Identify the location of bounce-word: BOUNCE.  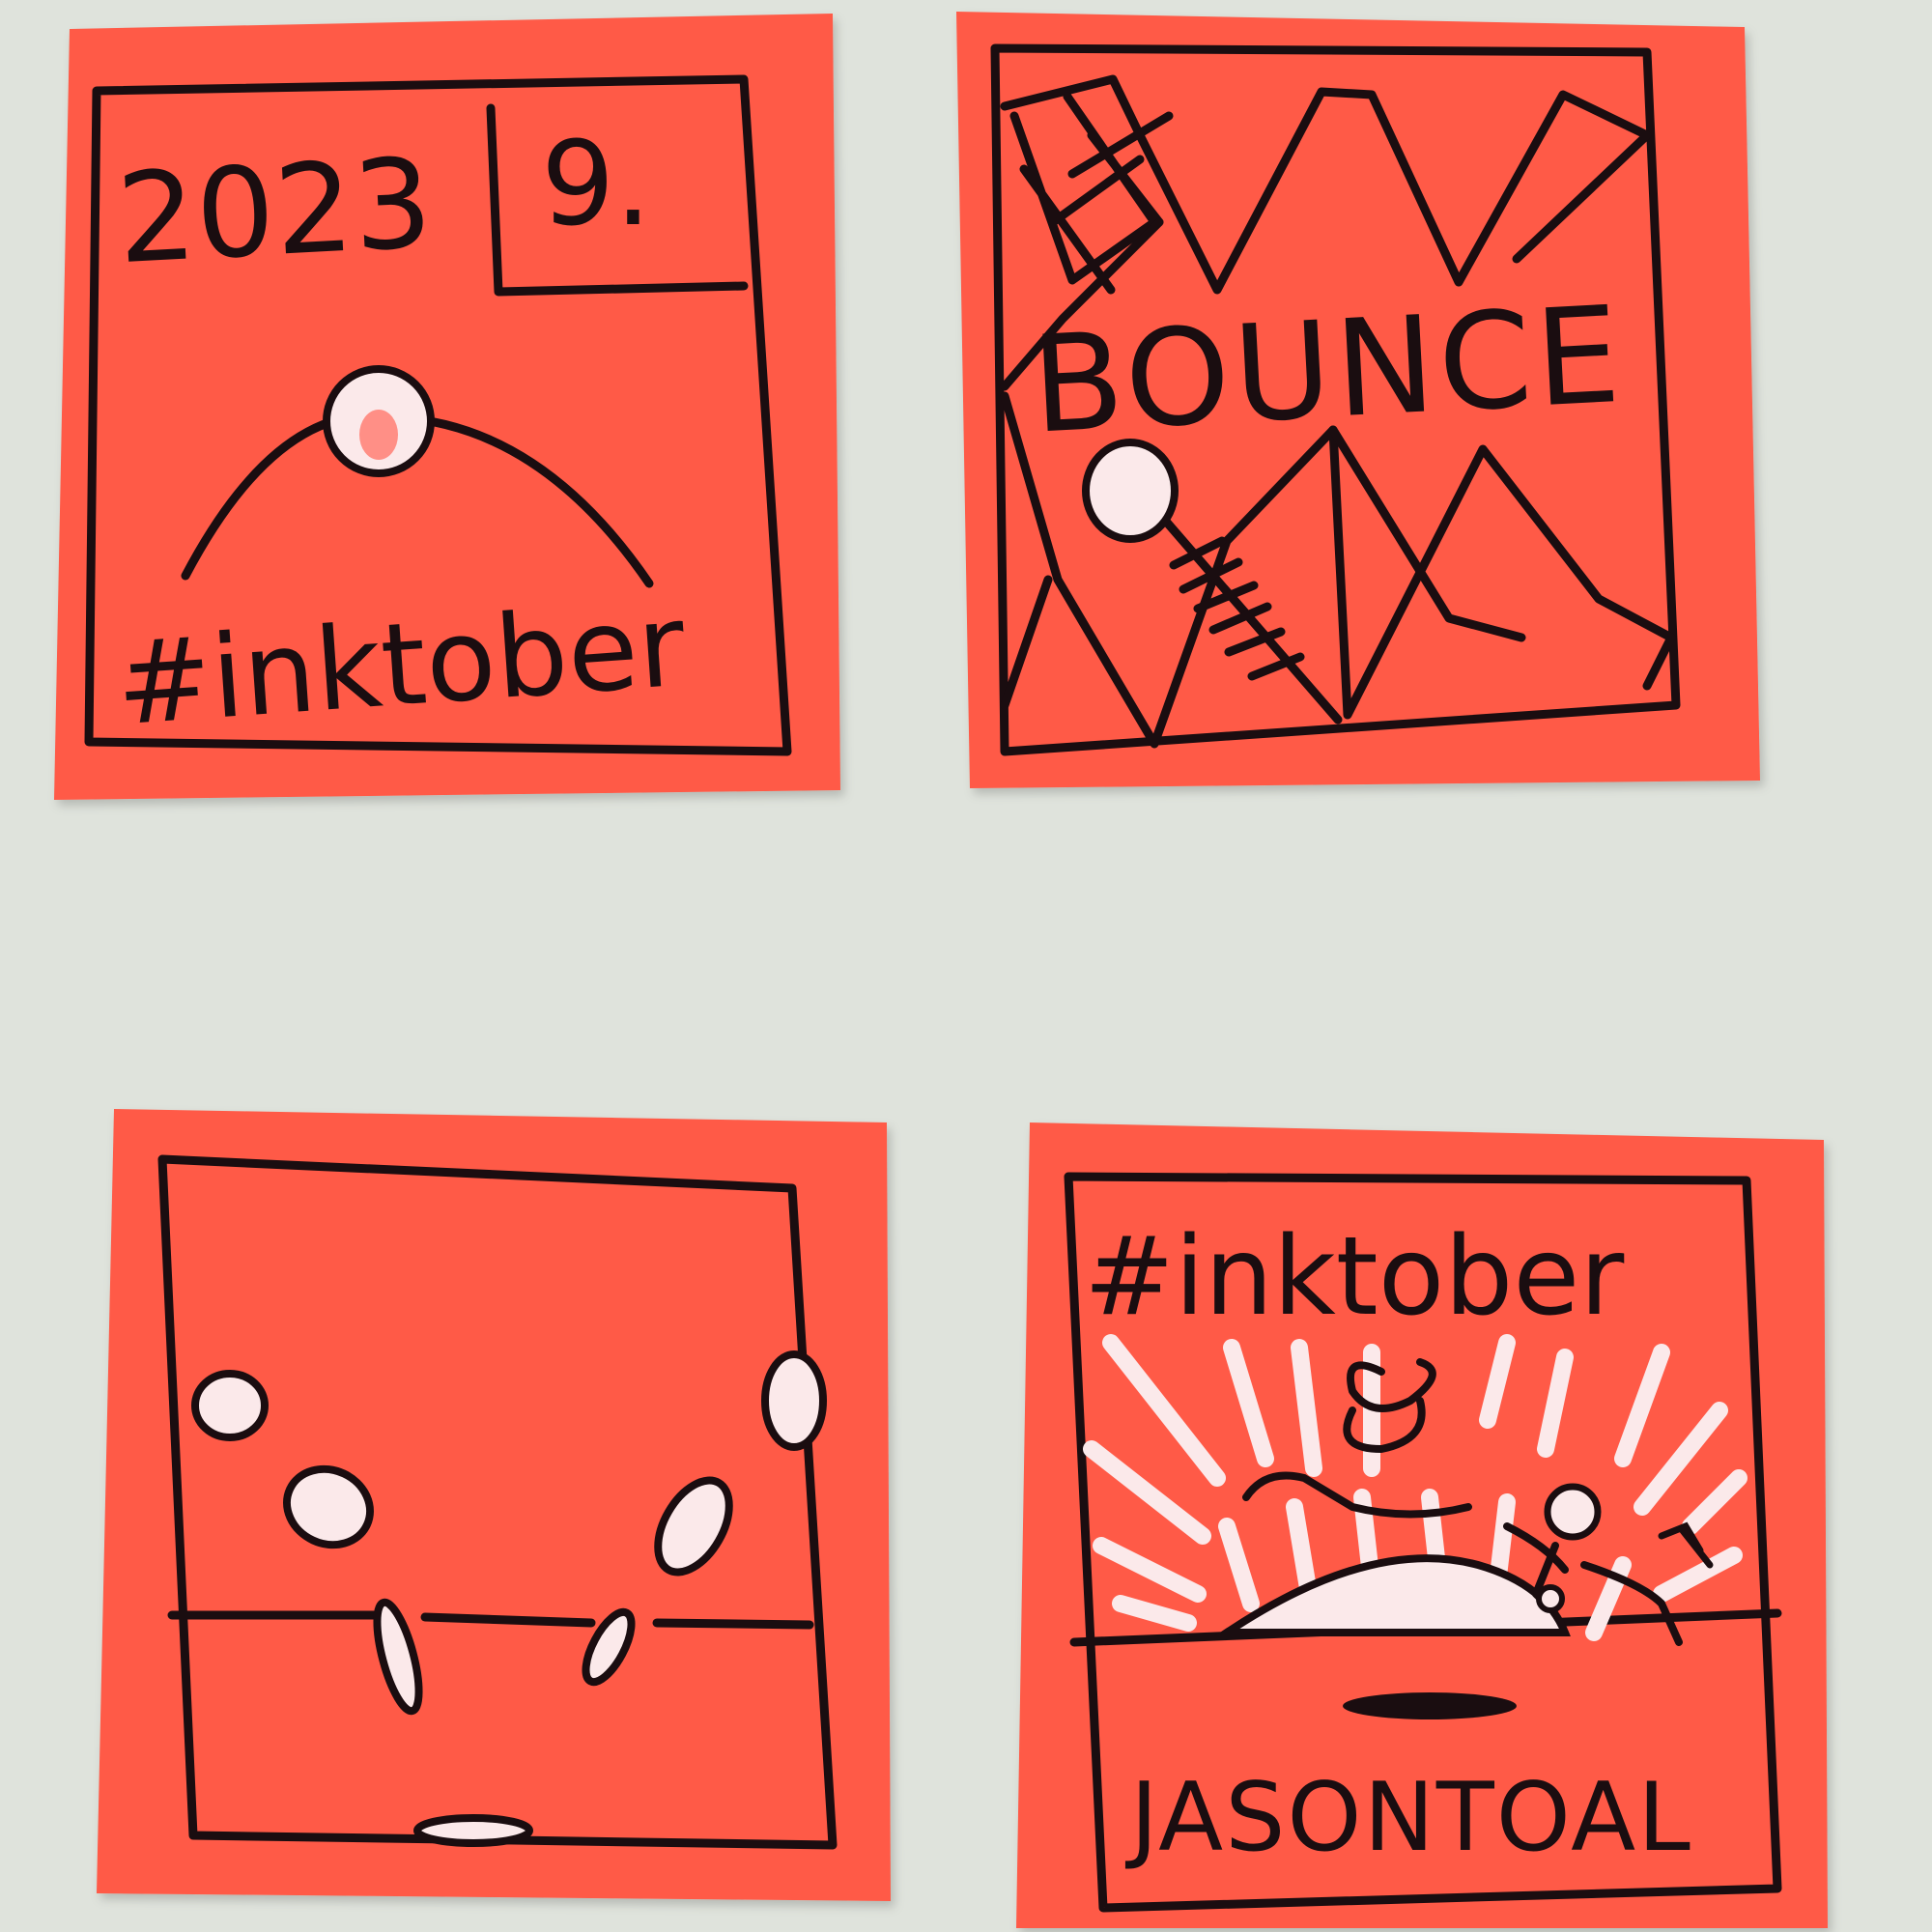
(1327, 370).